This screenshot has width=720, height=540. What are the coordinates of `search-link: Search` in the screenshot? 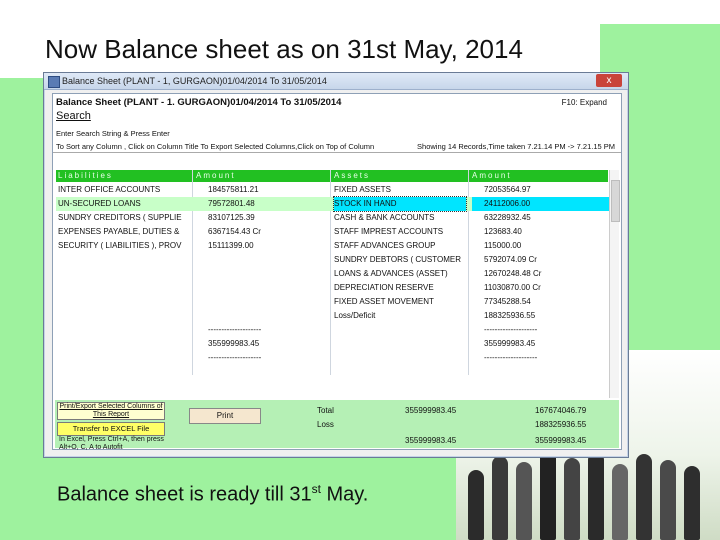 It's located at (73, 116).